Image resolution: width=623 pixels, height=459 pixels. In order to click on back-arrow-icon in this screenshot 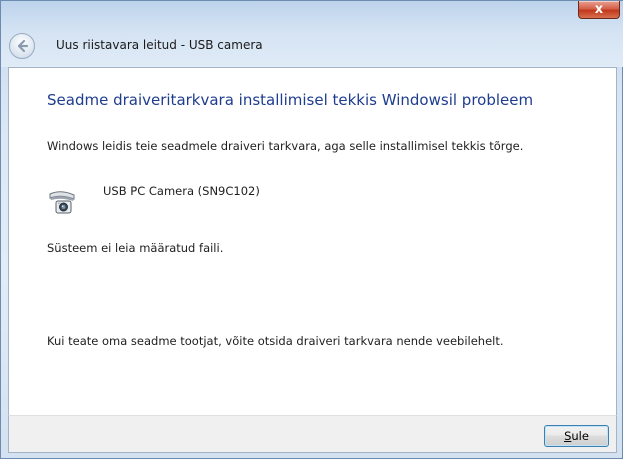, I will do `click(23, 46)`.